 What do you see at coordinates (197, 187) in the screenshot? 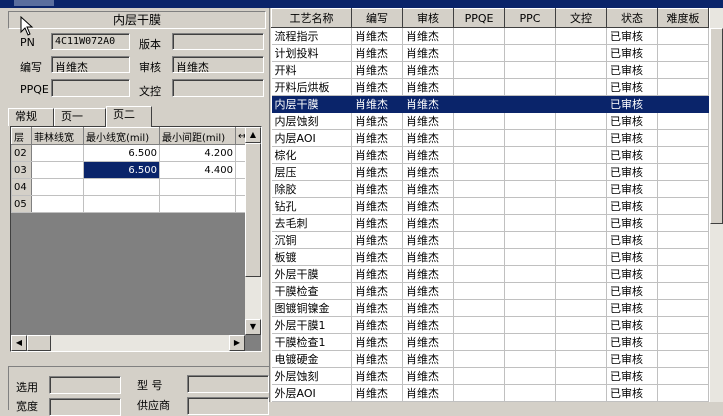
I see `min-space-cell` at bounding box center [197, 187].